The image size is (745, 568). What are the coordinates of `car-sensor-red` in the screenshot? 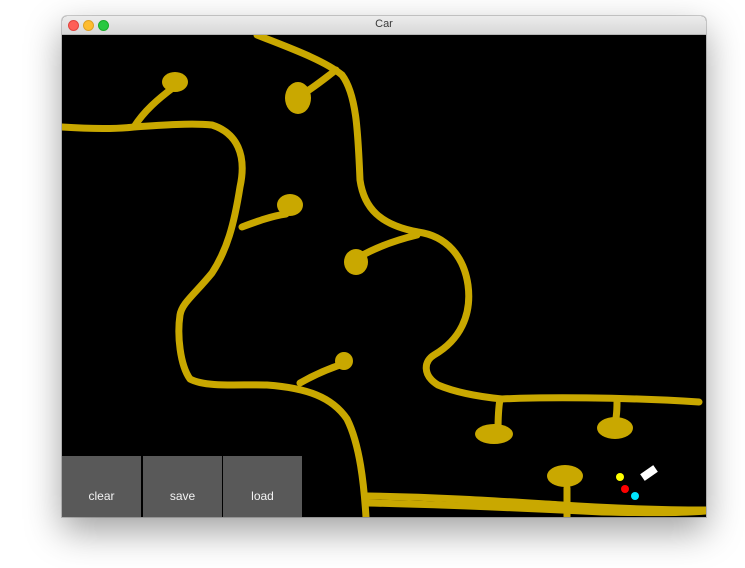 It's located at (625, 489).